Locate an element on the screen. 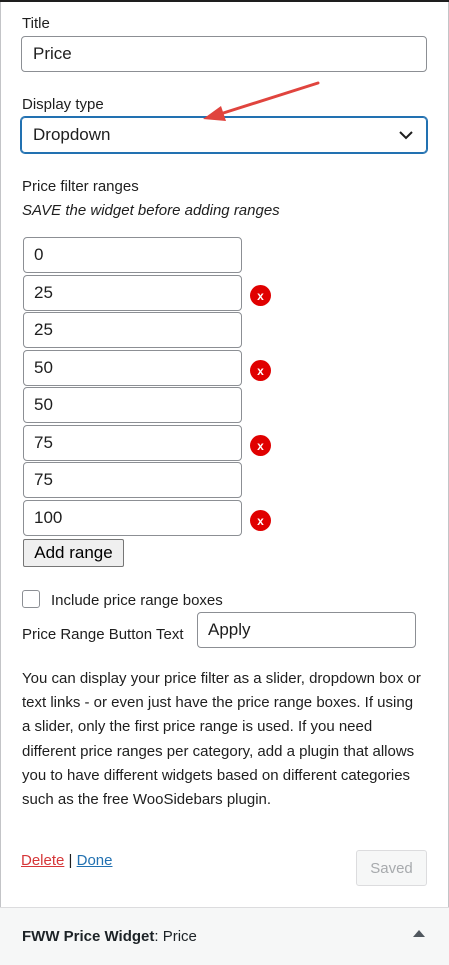  saved-button: Saved is located at coordinates (391, 868).